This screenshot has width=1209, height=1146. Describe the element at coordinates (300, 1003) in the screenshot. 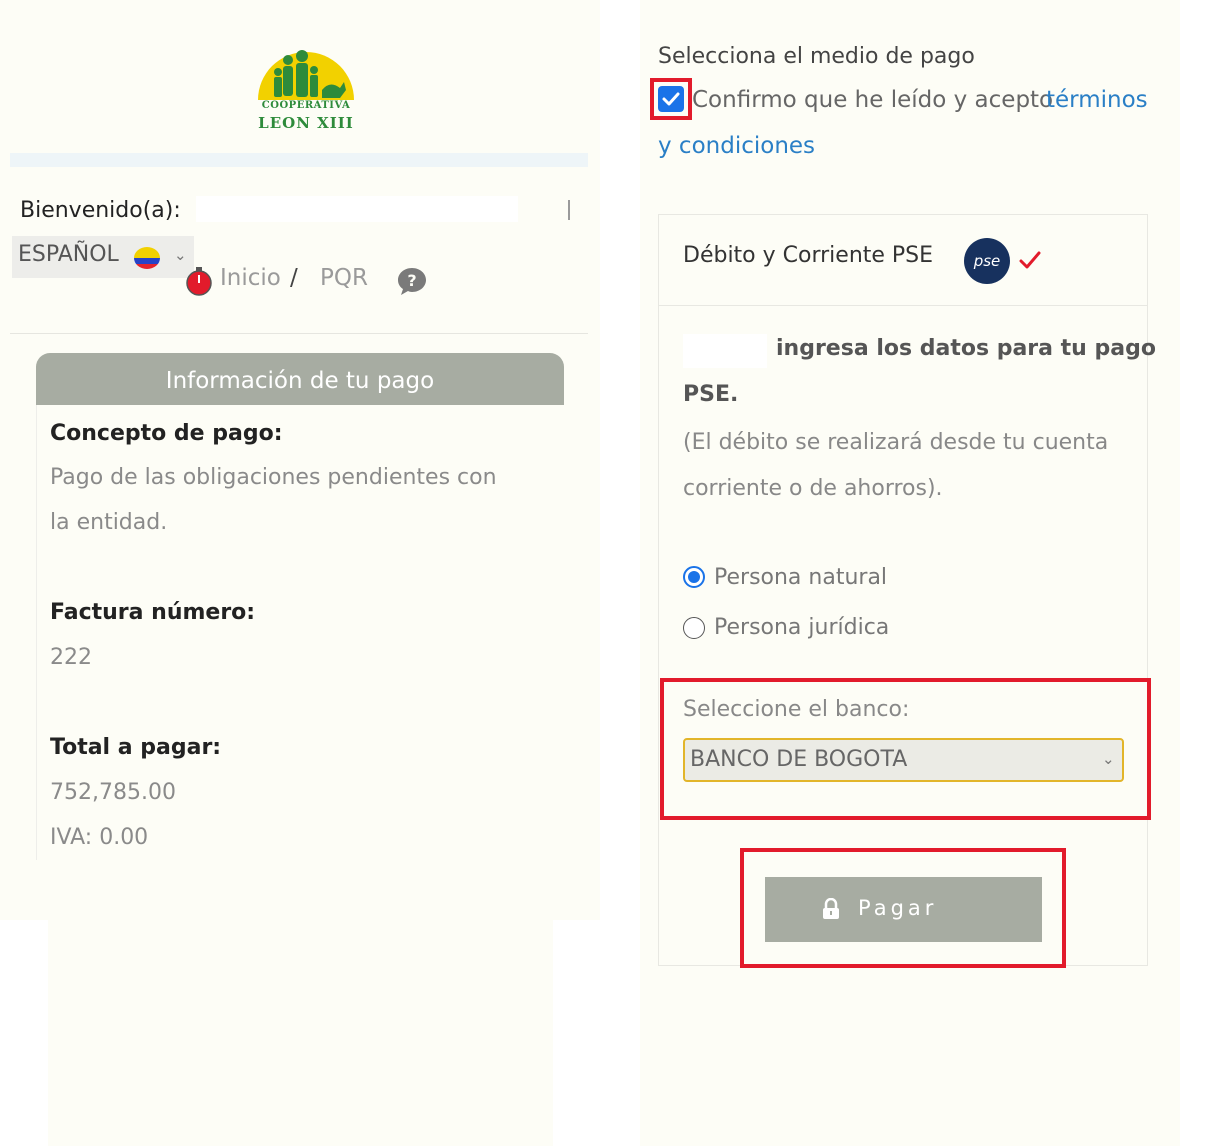

I see `left-panel-lower` at that location.